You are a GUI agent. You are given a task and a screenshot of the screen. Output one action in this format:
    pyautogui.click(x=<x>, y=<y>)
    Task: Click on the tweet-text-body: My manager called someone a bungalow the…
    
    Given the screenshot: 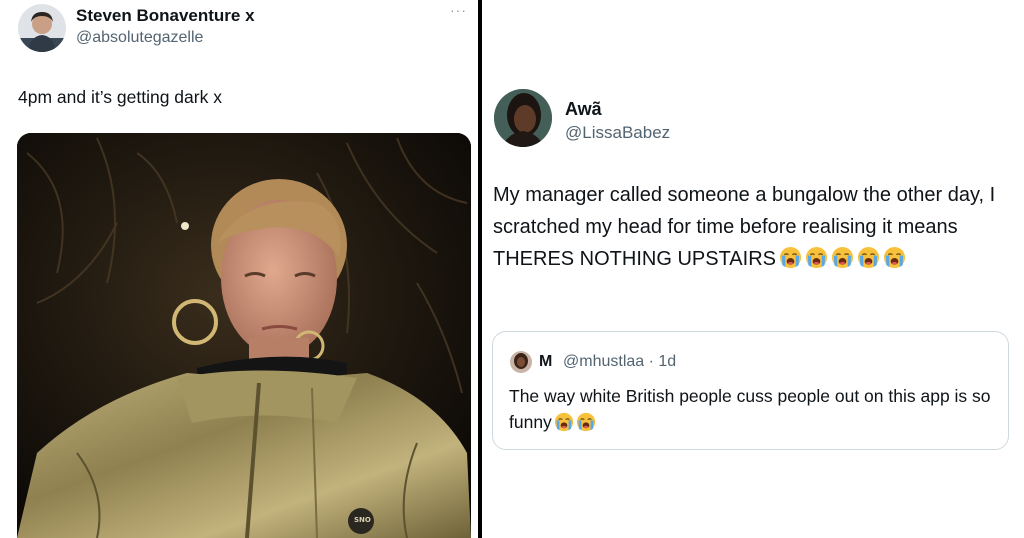 What is the action you would take?
    pyautogui.click(x=744, y=227)
    